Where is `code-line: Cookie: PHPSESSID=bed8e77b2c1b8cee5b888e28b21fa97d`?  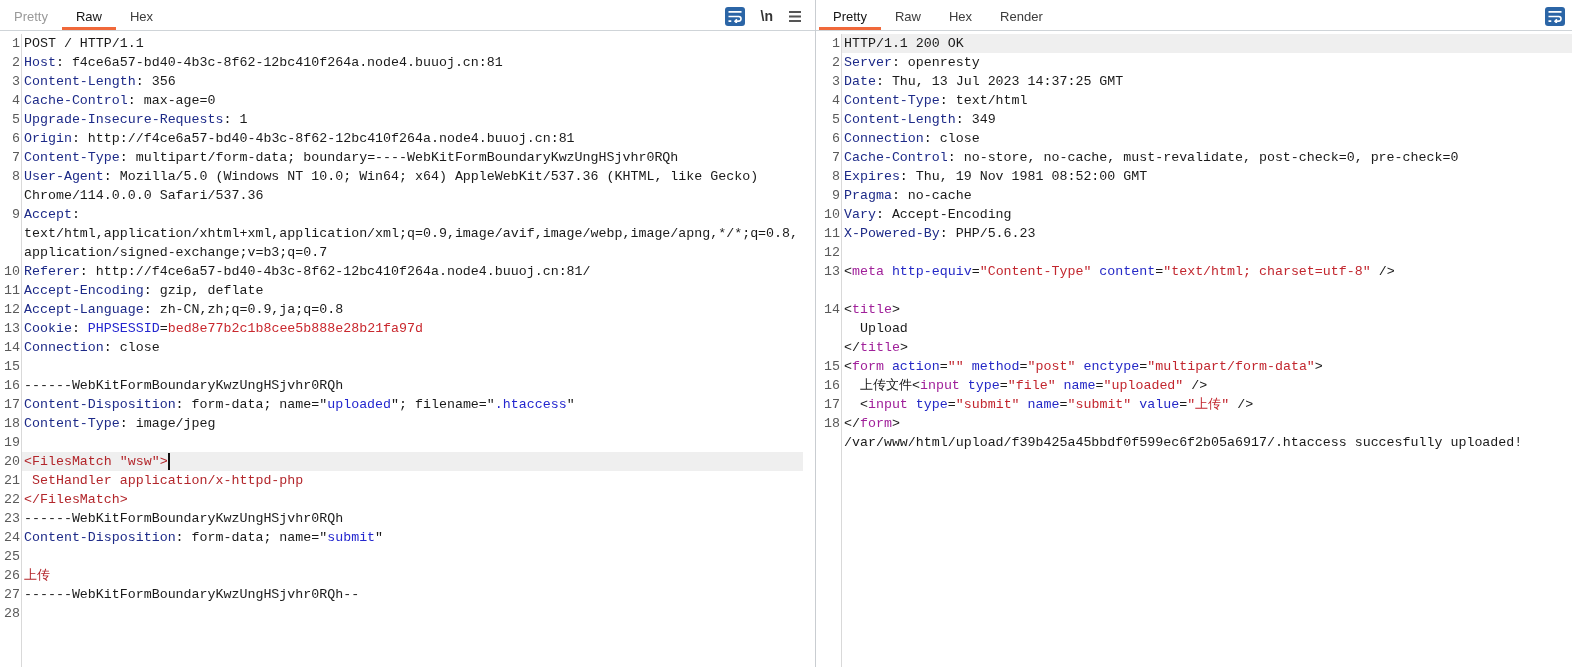
code-line: Cookie: PHPSESSID=bed8e77b2c1b8cee5b888e28b21fa97d is located at coordinates (223, 329).